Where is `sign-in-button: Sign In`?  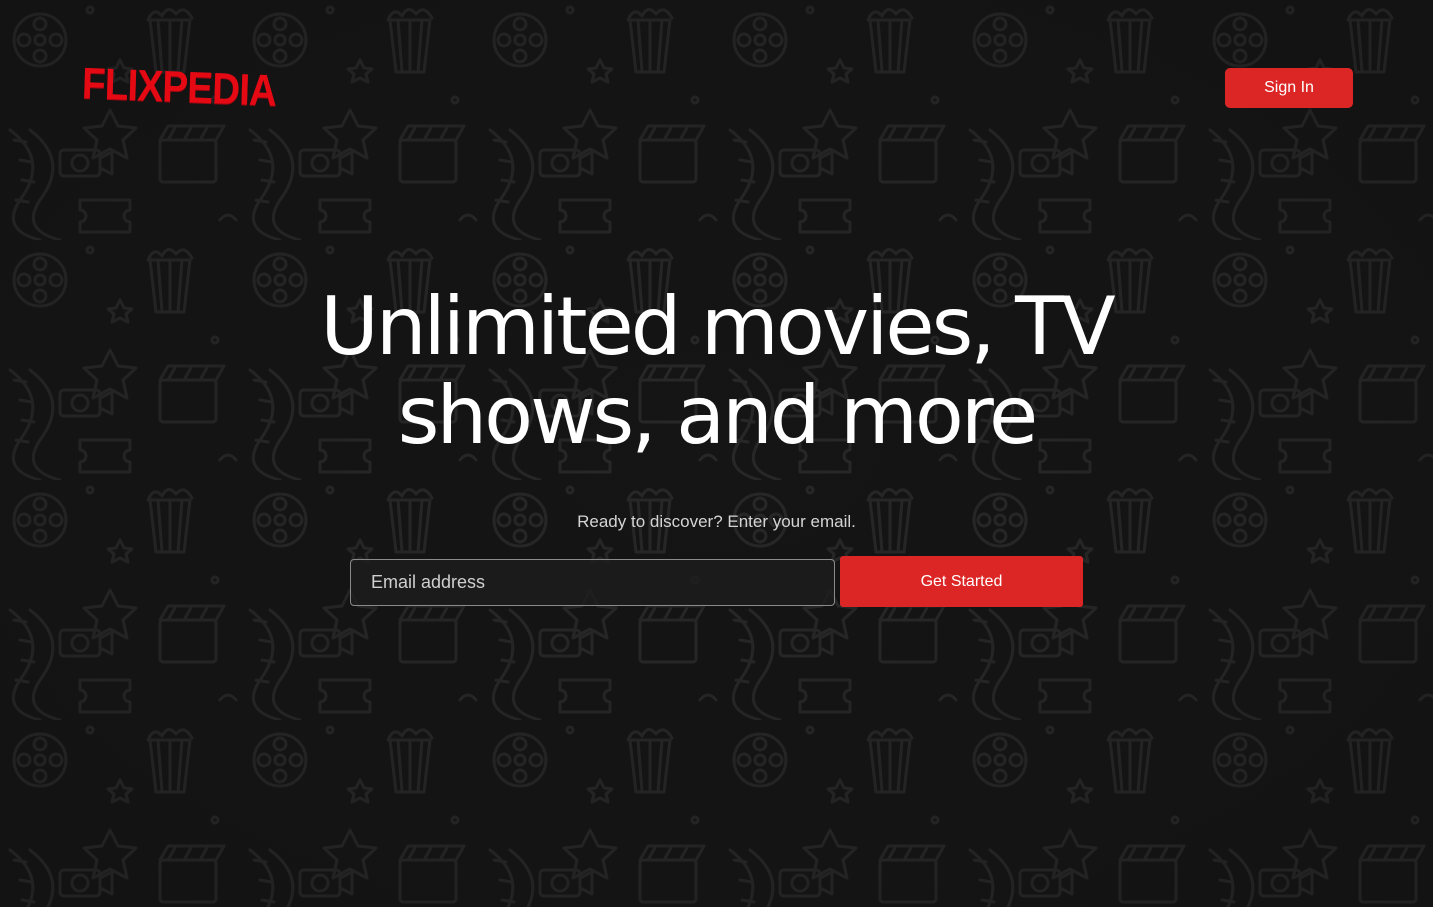 sign-in-button: Sign In is located at coordinates (1289, 88).